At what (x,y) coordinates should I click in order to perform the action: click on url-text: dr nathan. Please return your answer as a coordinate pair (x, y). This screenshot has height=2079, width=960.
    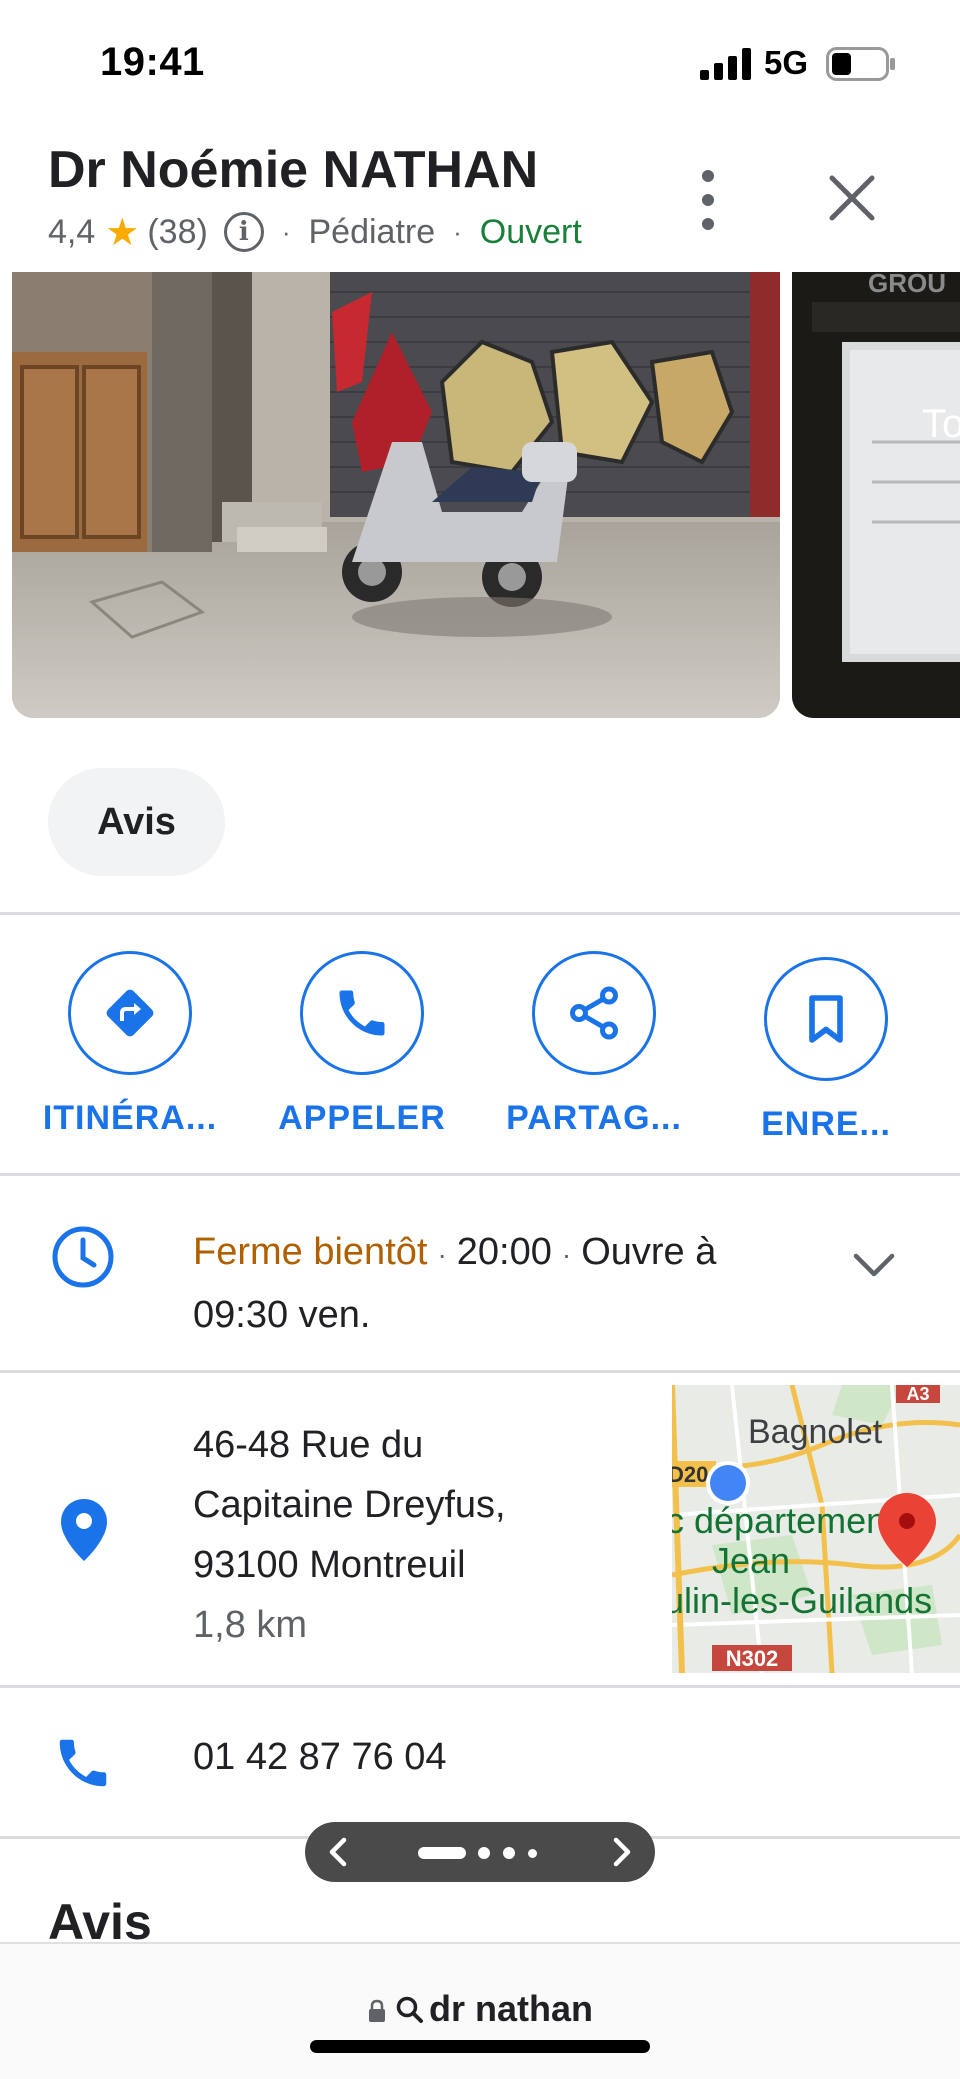
    Looking at the image, I should click on (510, 2008).